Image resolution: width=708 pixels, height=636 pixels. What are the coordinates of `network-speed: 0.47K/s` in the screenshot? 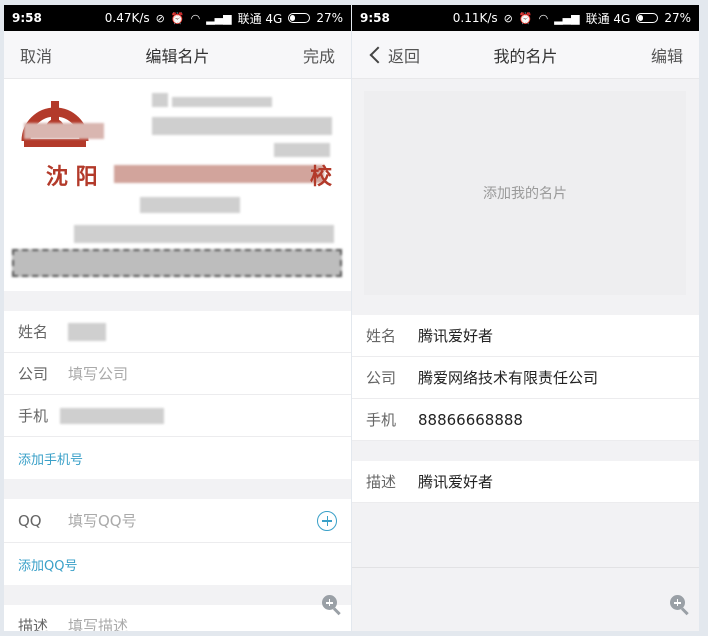 It's located at (127, 18).